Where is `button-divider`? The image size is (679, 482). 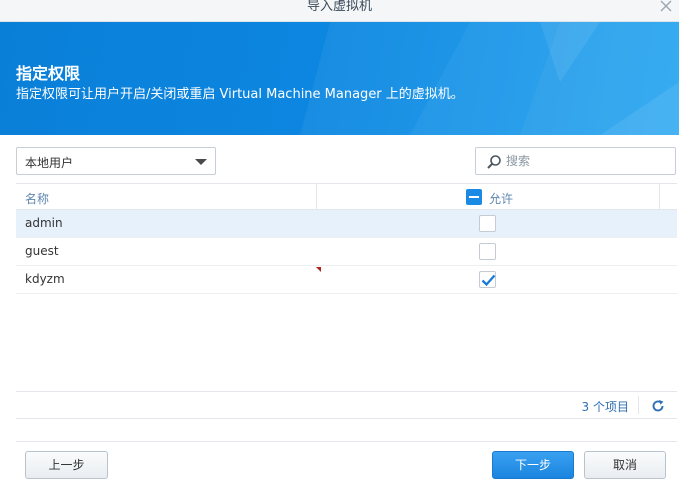 button-divider is located at coordinates (346, 441).